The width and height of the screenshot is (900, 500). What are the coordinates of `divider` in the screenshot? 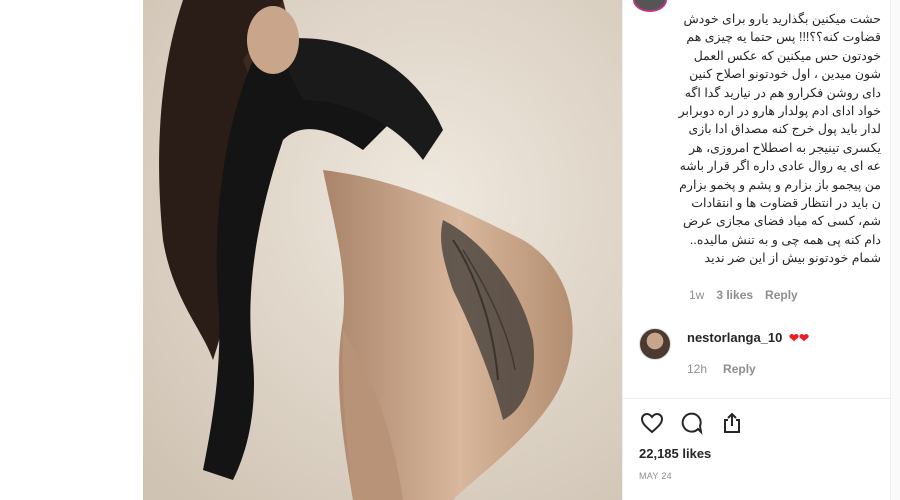 It's located at (757, 398).